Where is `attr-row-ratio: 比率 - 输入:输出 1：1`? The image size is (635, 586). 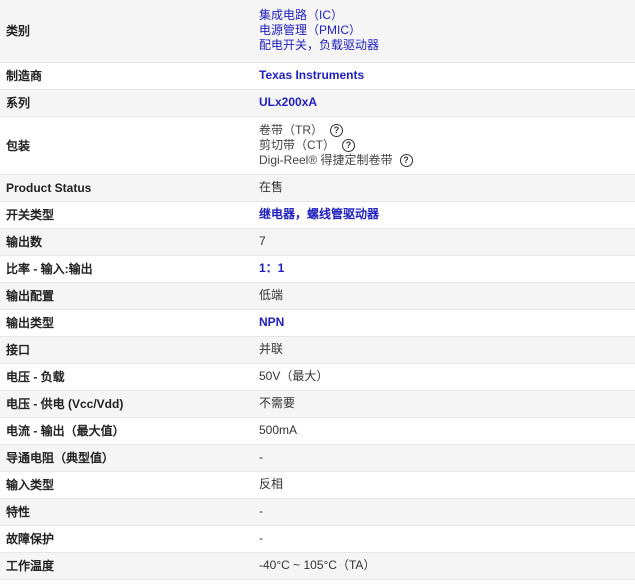
attr-row-ratio: 比率 - 输入:输出 1：1 is located at coordinates (317, 269).